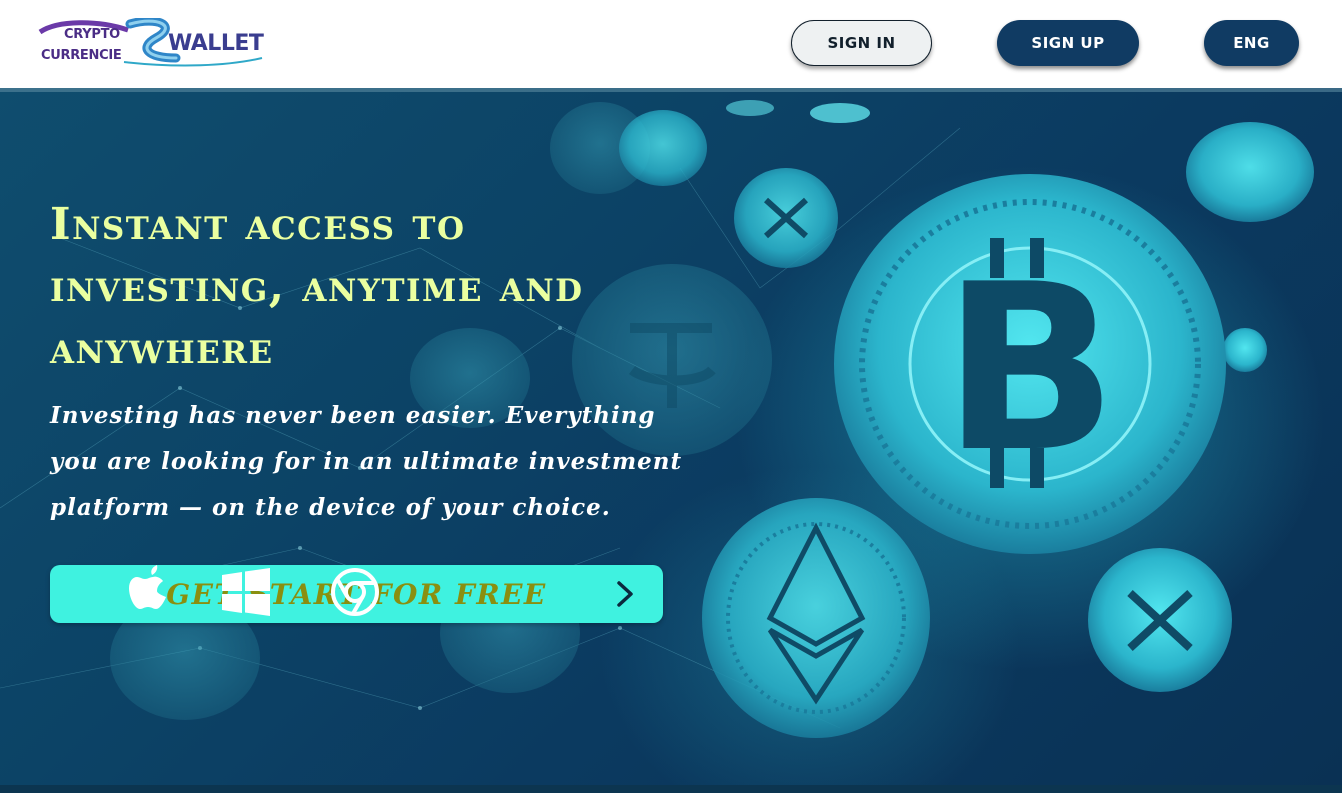 This screenshot has height=793, width=1342. I want to click on logo-text-wallet: WALLET, so click(216, 43).